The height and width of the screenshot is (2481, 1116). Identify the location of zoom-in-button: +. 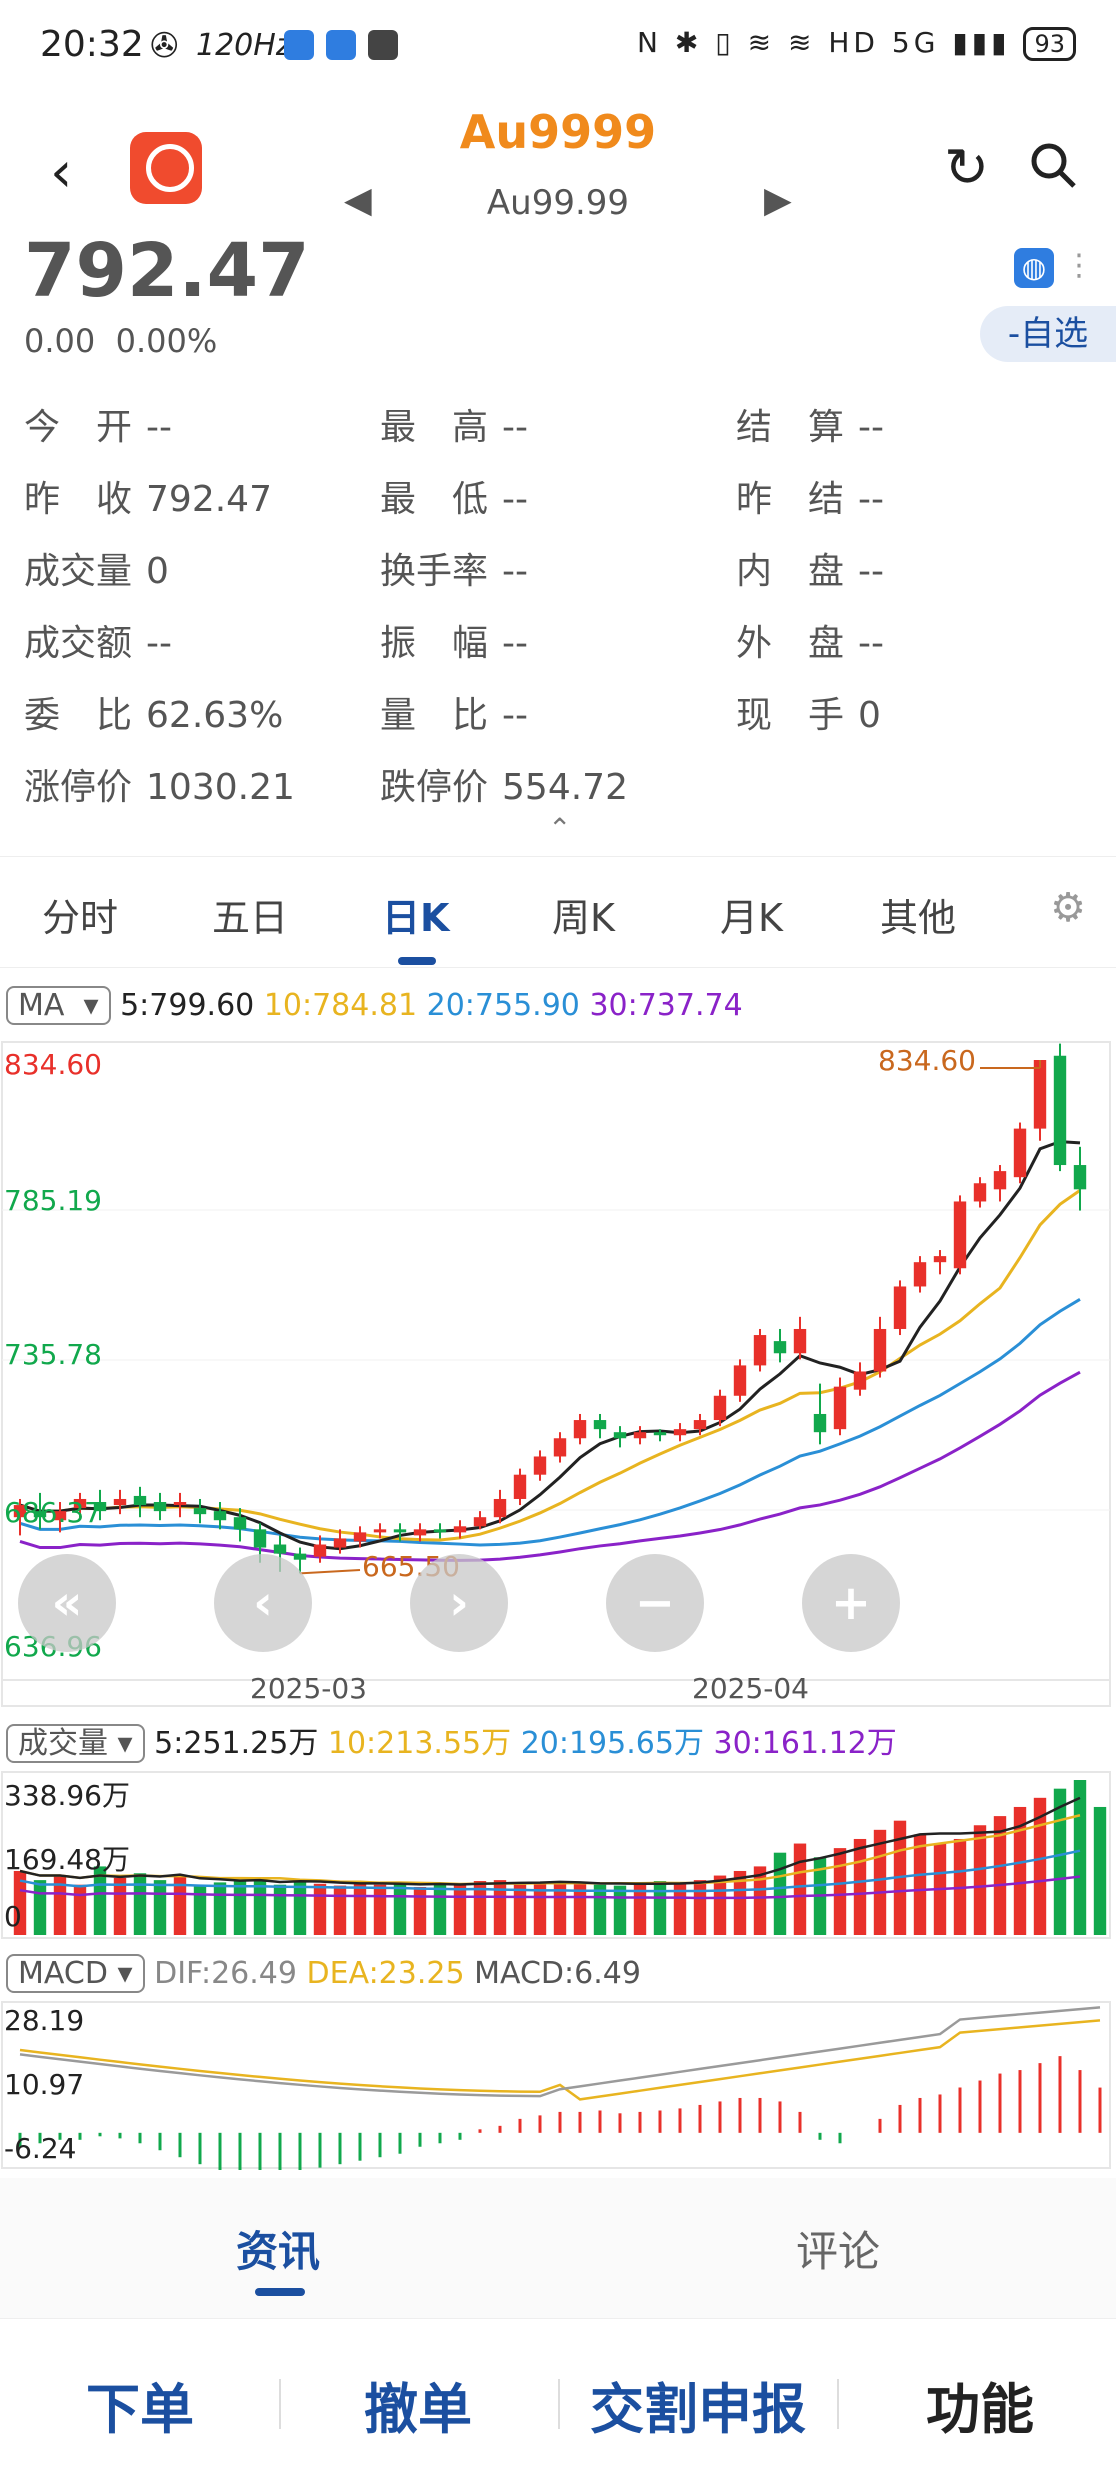
(851, 1603).